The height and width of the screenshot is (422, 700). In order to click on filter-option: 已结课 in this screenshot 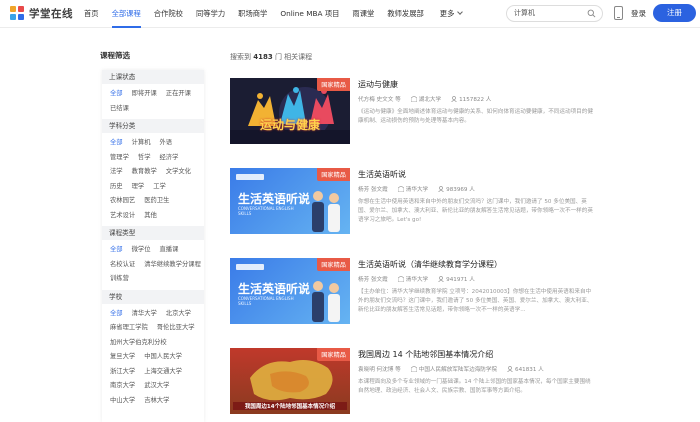, I will do `click(119, 109)`.